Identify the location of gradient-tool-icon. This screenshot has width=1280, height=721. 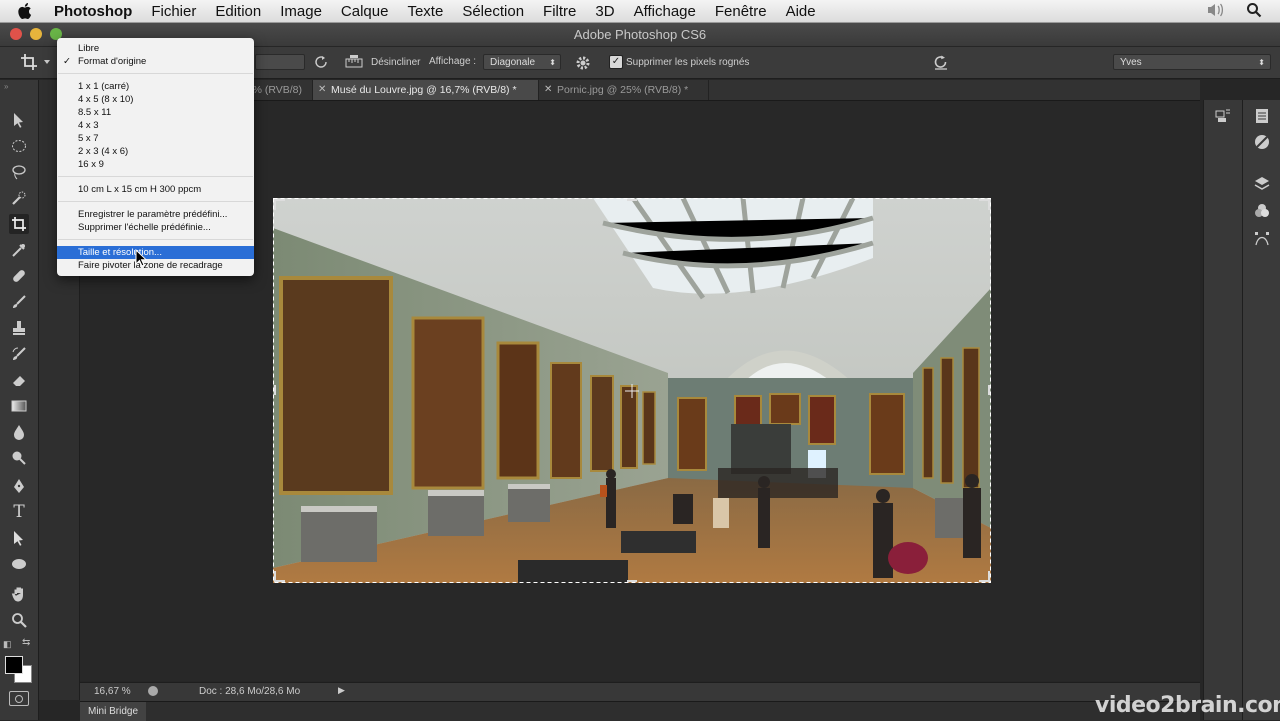
(19, 406).